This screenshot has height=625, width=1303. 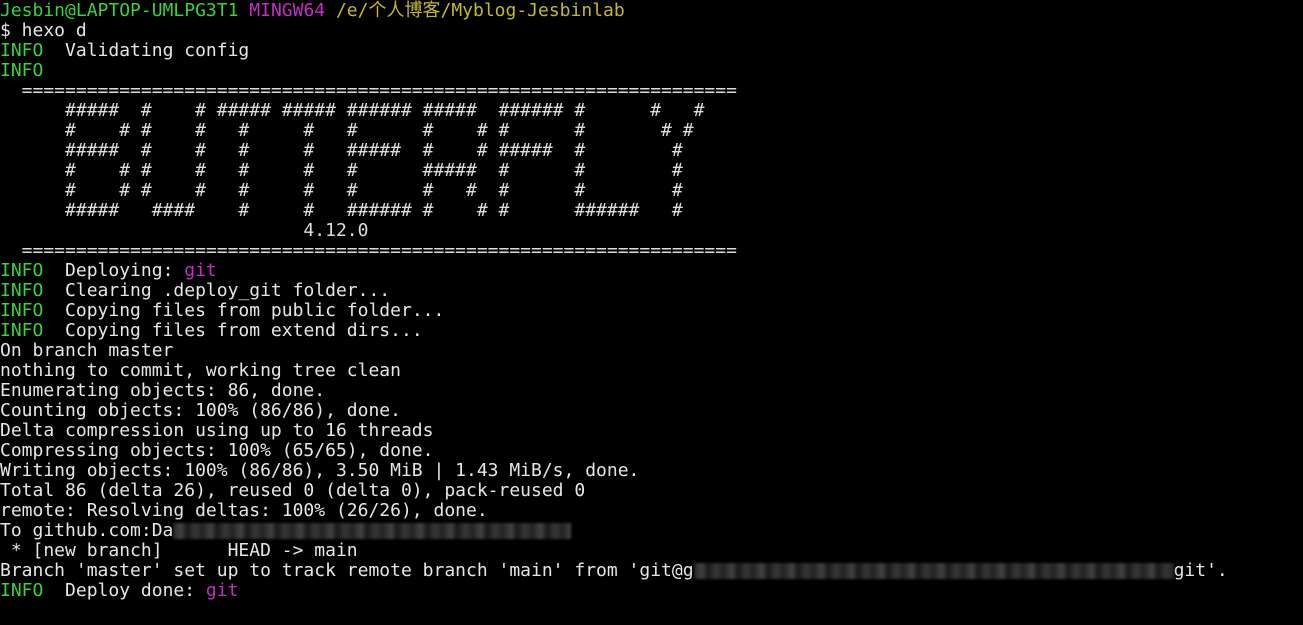 What do you see at coordinates (179, 550) in the screenshot?
I see `git-output-line: * [new branch] HEAD -> main` at bounding box center [179, 550].